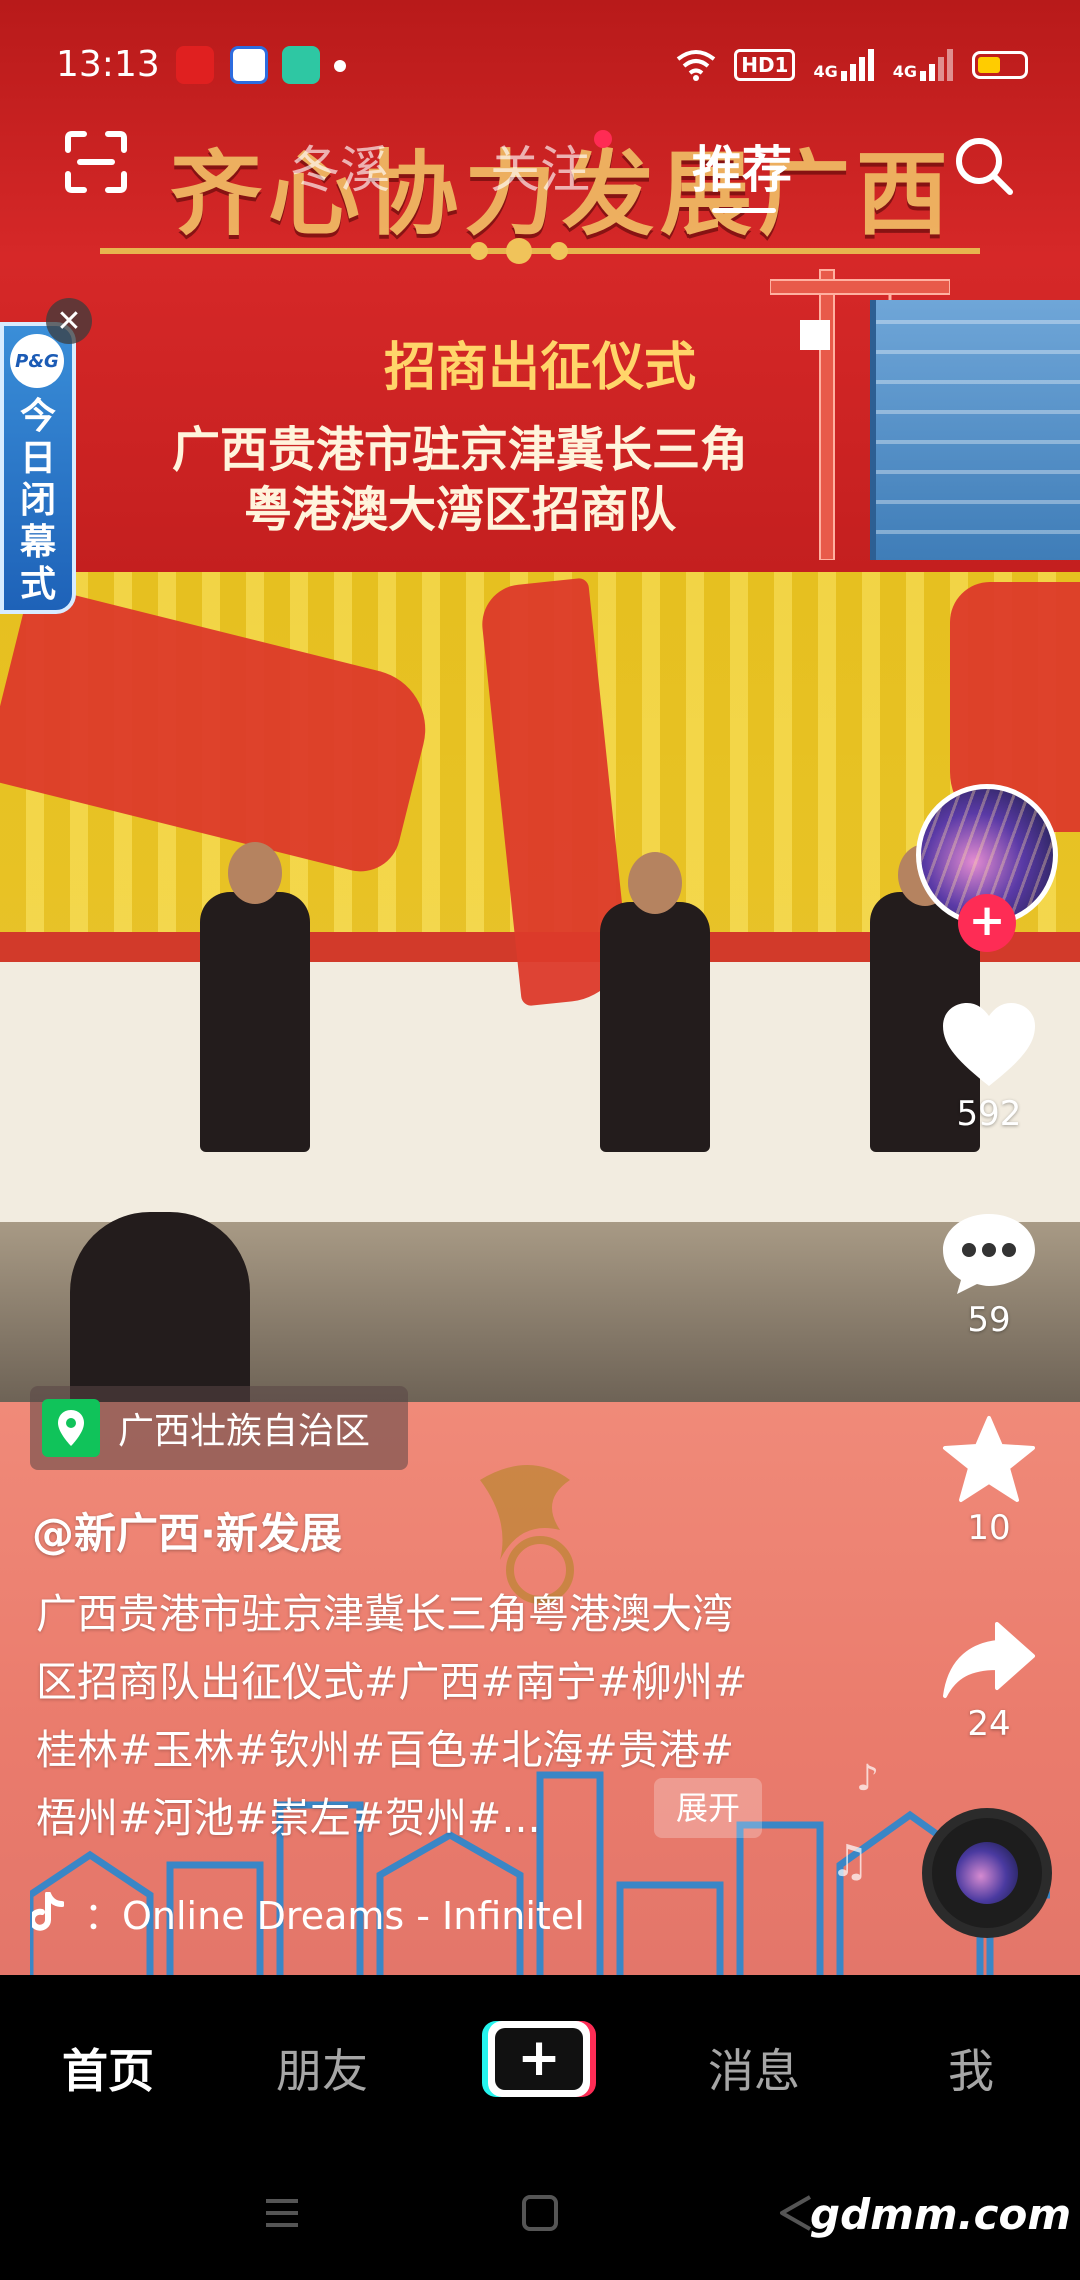 This screenshot has height=2280, width=1080. Describe the element at coordinates (108, 2068) in the screenshot. I see `nav-home: 首页` at that location.